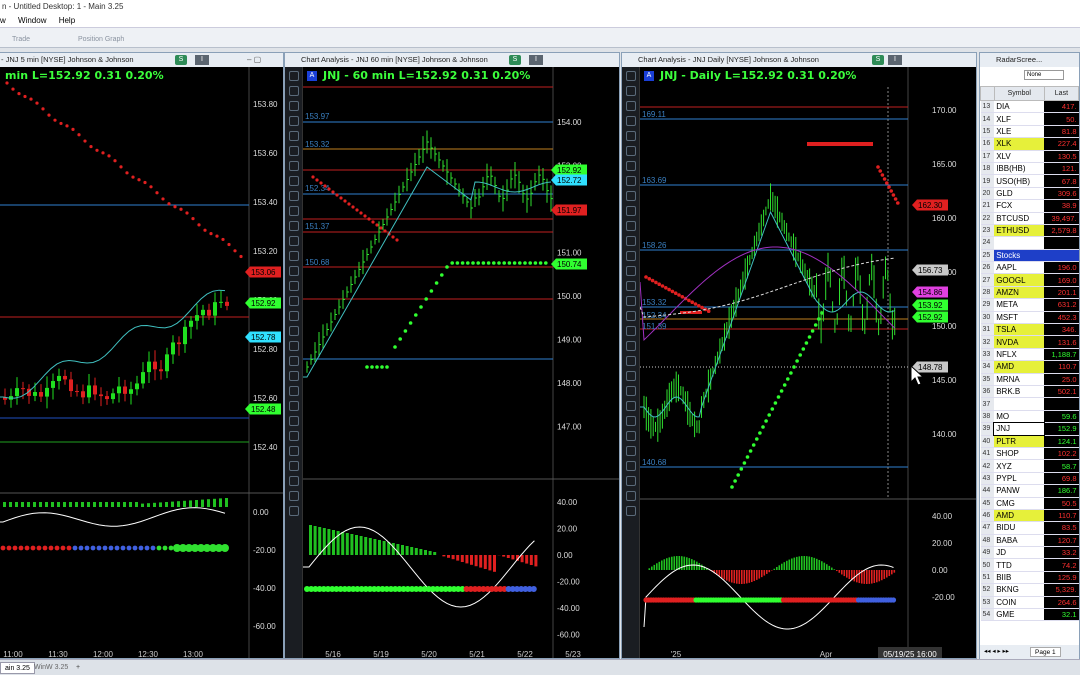  What do you see at coordinates (1019, 541) in the screenshot?
I see `row-symbol: BABA` at bounding box center [1019, 541].